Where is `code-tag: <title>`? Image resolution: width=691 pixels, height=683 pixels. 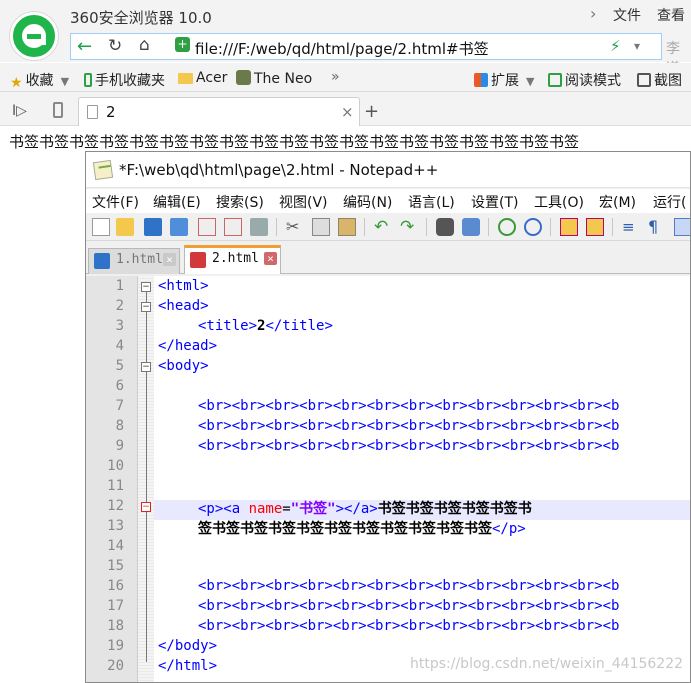 code-tag: <title> is located at coordinates (228, 326).